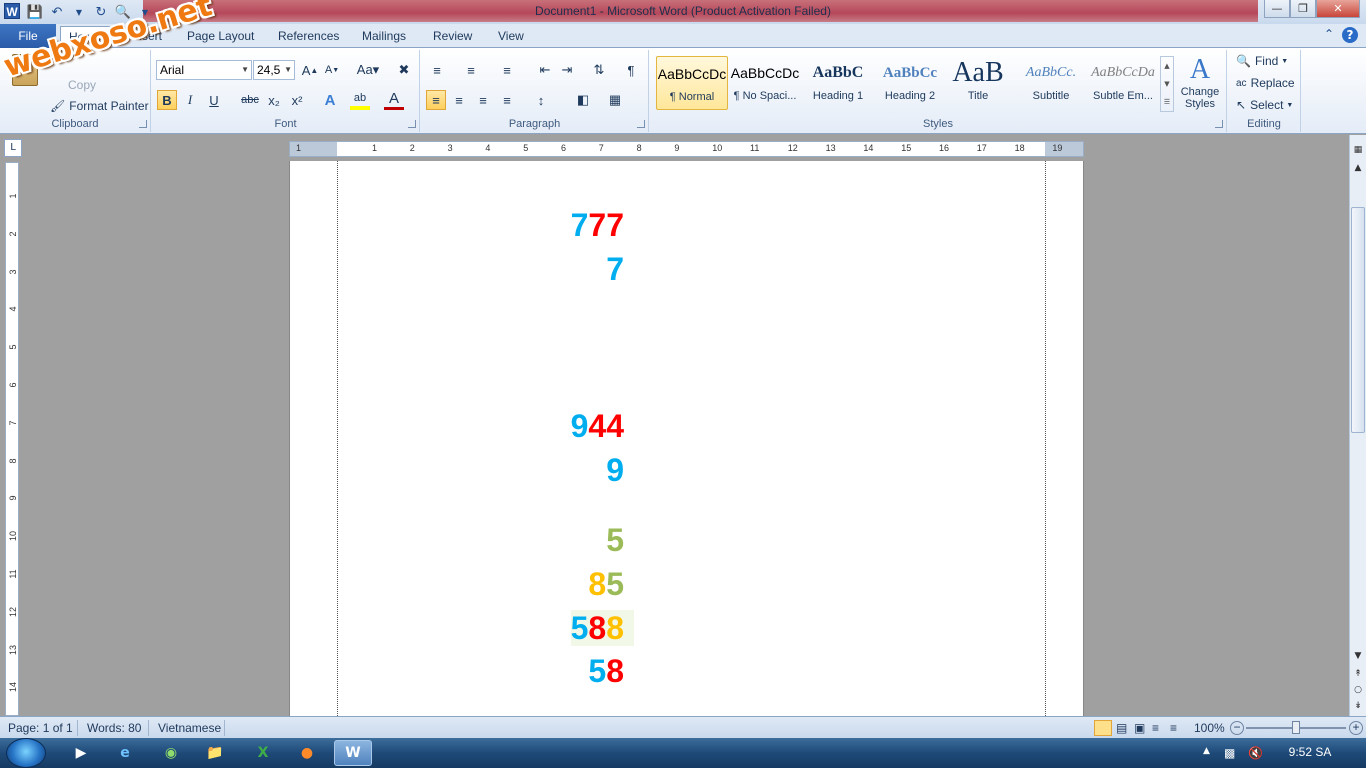 The width and height of the screenshot is (1366, 768). Describe the element at coordinates (1358, 656) in the screenshot. I see `scroll-down-icon: ▼` at that location.